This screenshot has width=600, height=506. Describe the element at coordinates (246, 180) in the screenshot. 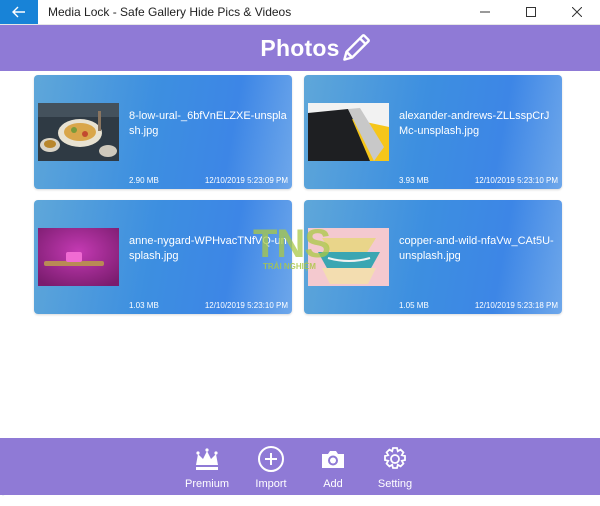

I see `photo-date: 12/10/2019 5:23:09 PM` at that location.